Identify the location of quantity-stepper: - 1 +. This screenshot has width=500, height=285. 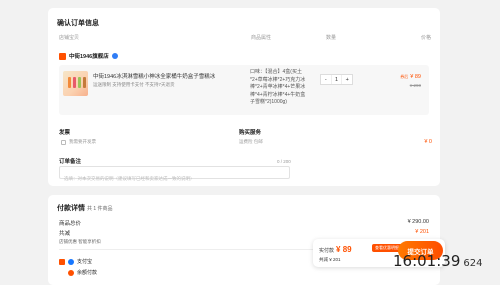
(336, 79).